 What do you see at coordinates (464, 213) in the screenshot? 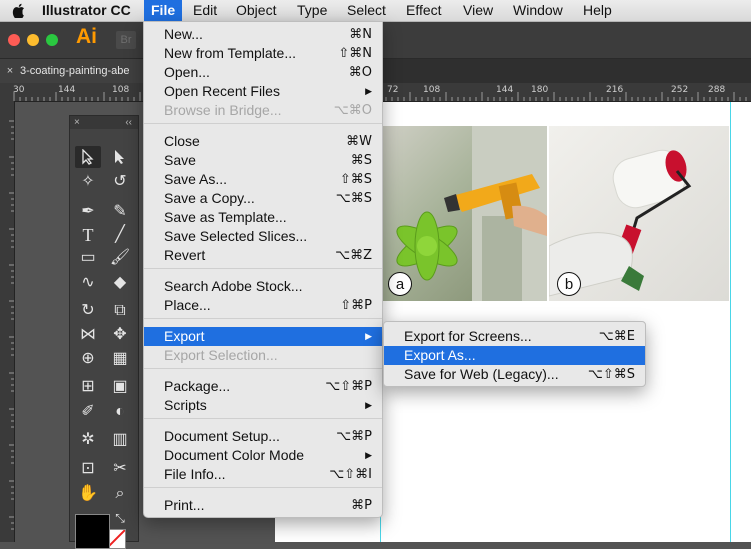
I see `photo-a: a` at bounding box center [464, 213].